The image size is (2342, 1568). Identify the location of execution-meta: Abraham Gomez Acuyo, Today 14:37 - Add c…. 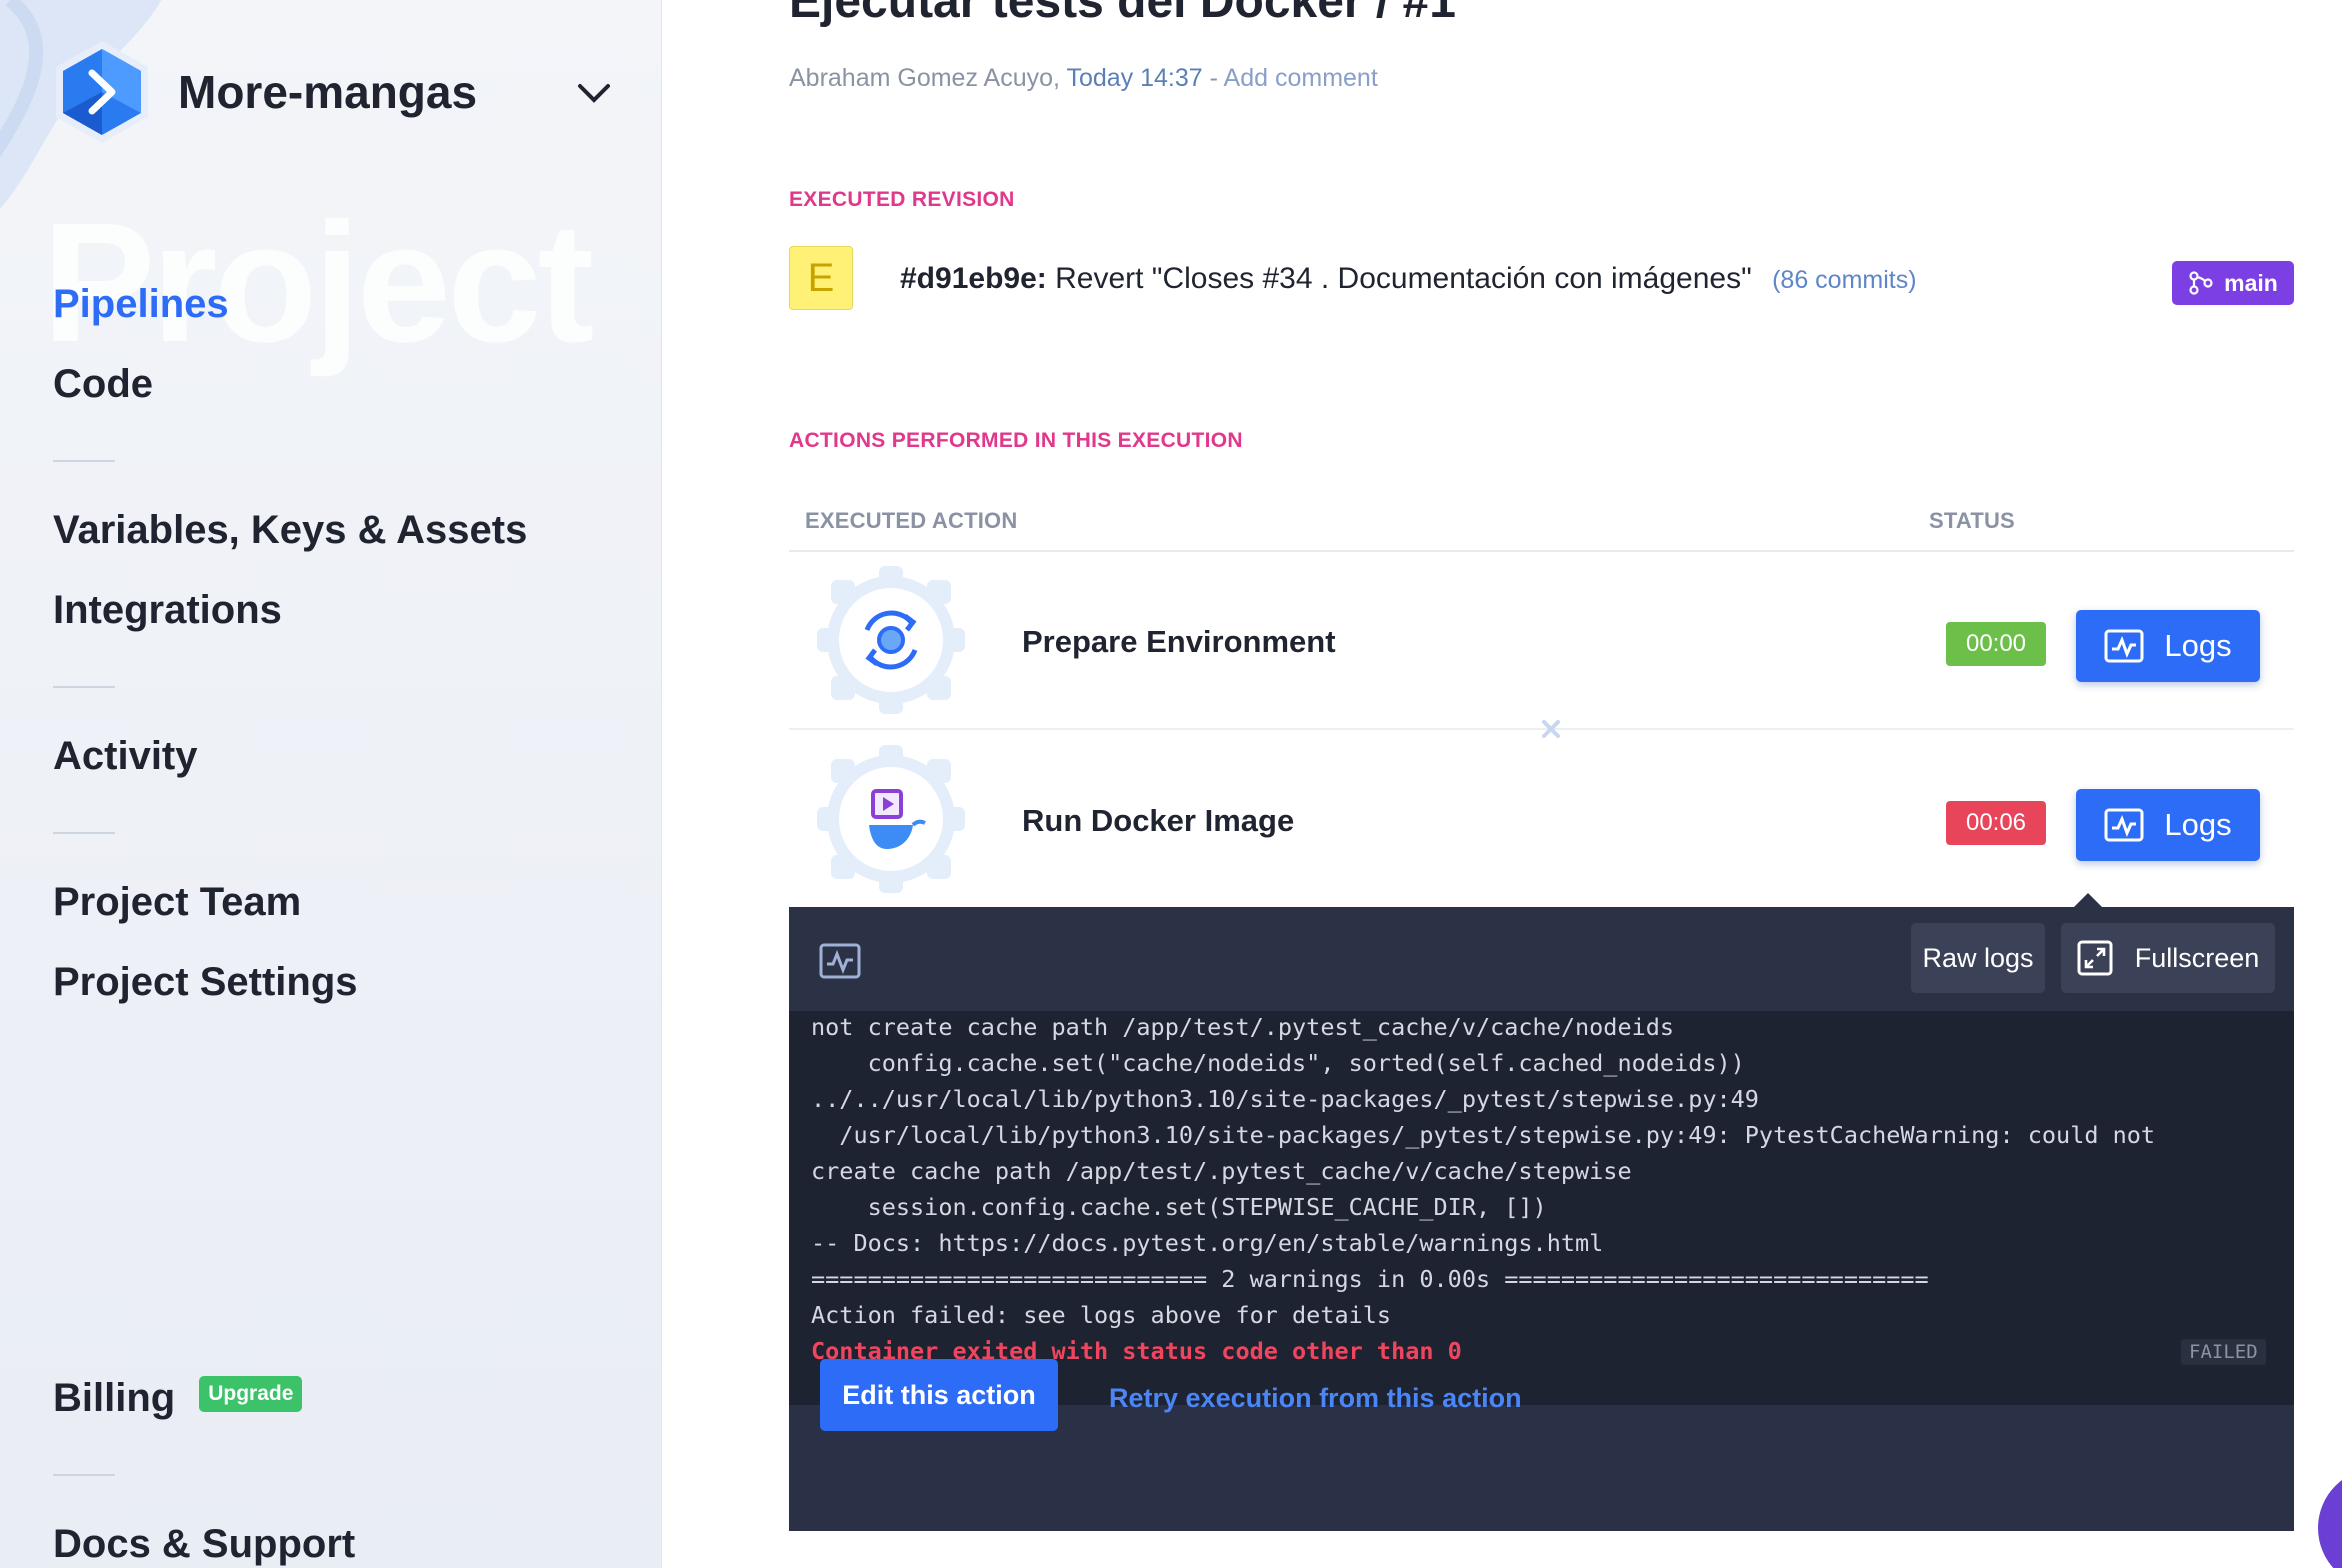
(1083, 78).